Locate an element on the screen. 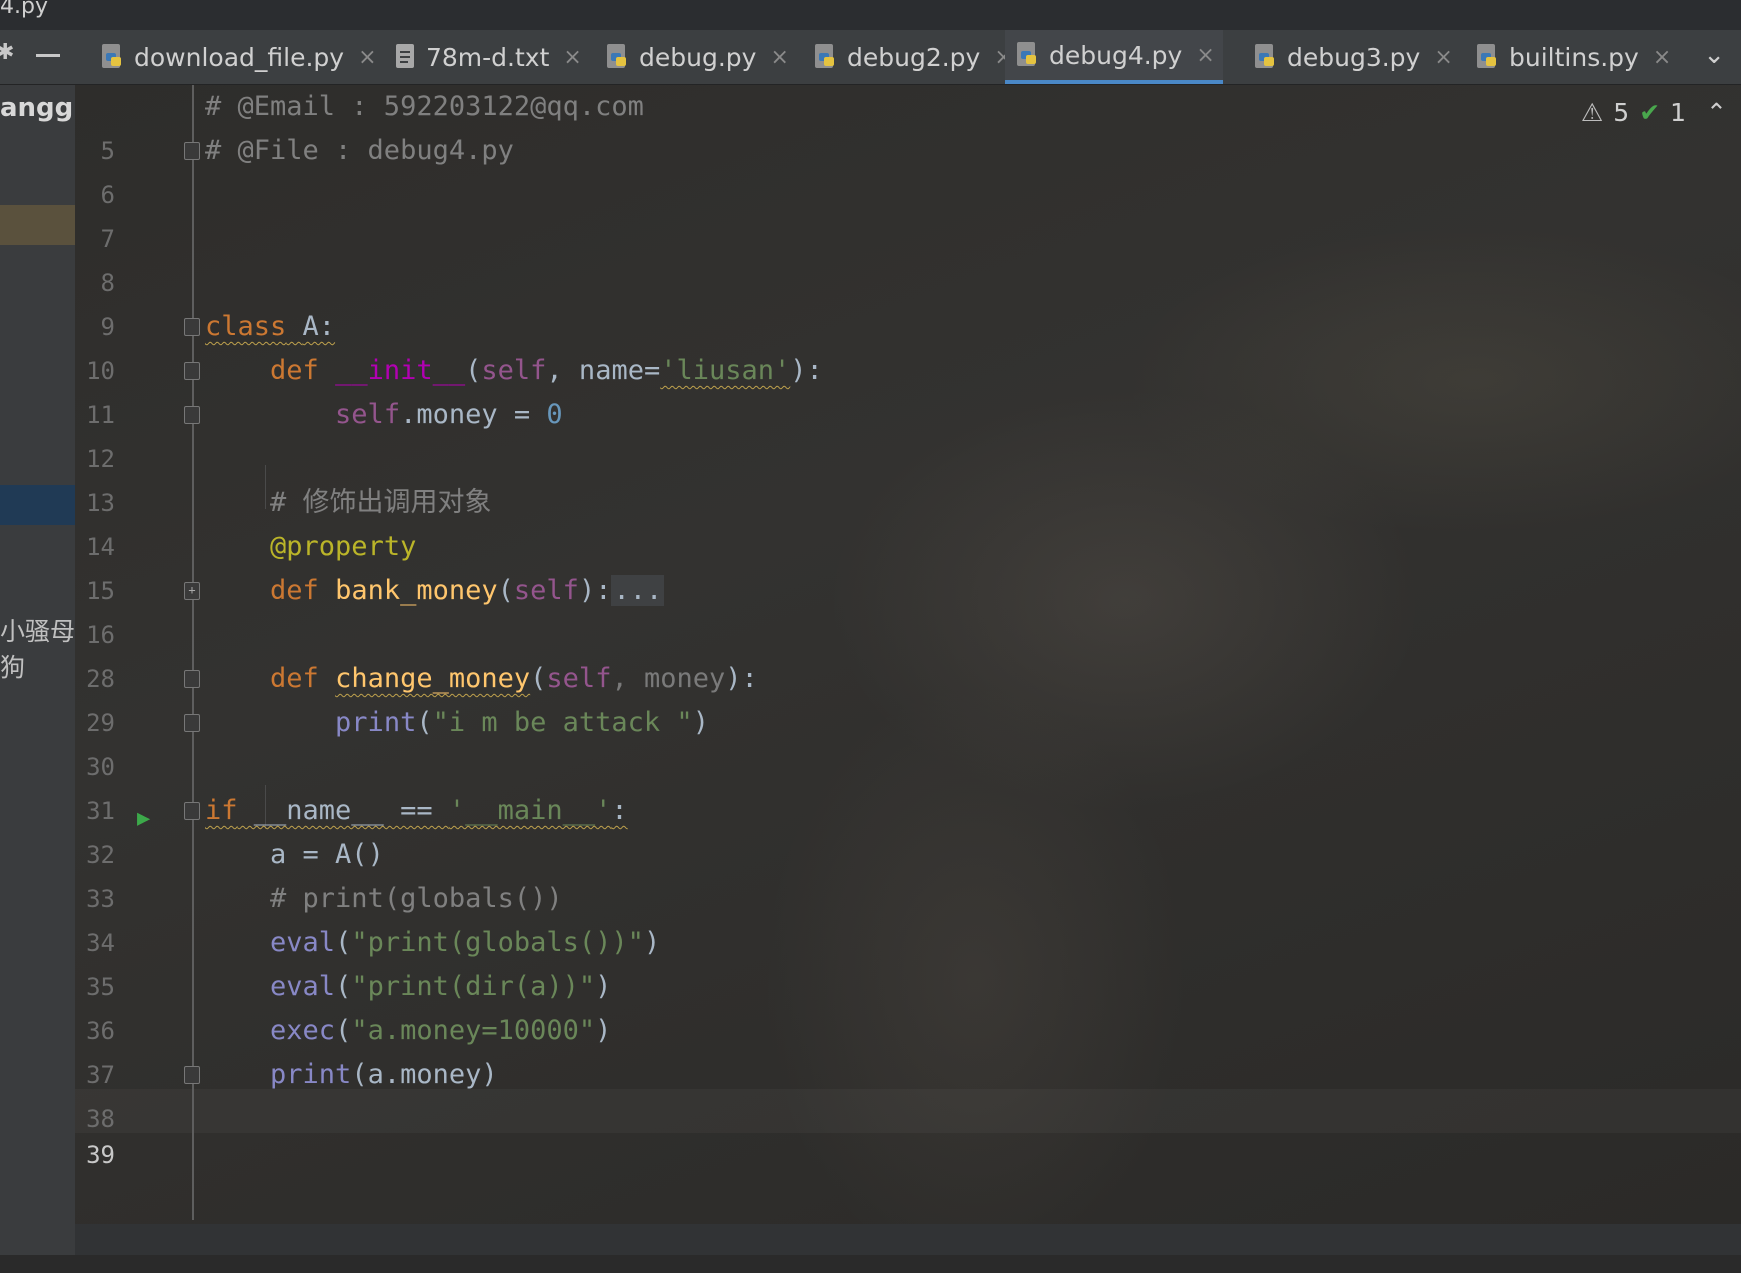  tab-78m-d-txt: 78m-d.txt × is located at coordinates (486, 57).